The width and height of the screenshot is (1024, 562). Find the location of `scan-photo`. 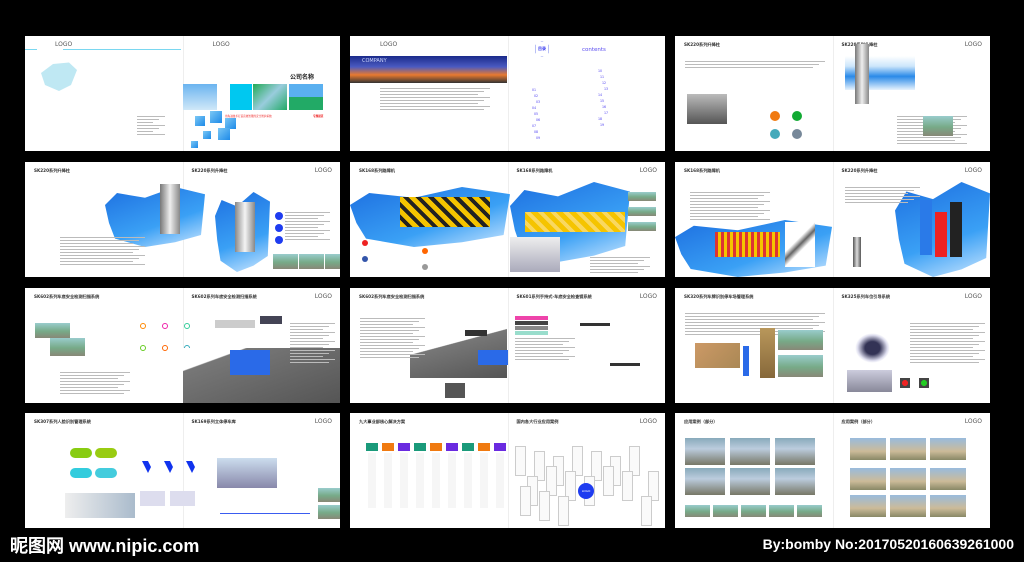

scan-photo is located at coordinates (52, 330).